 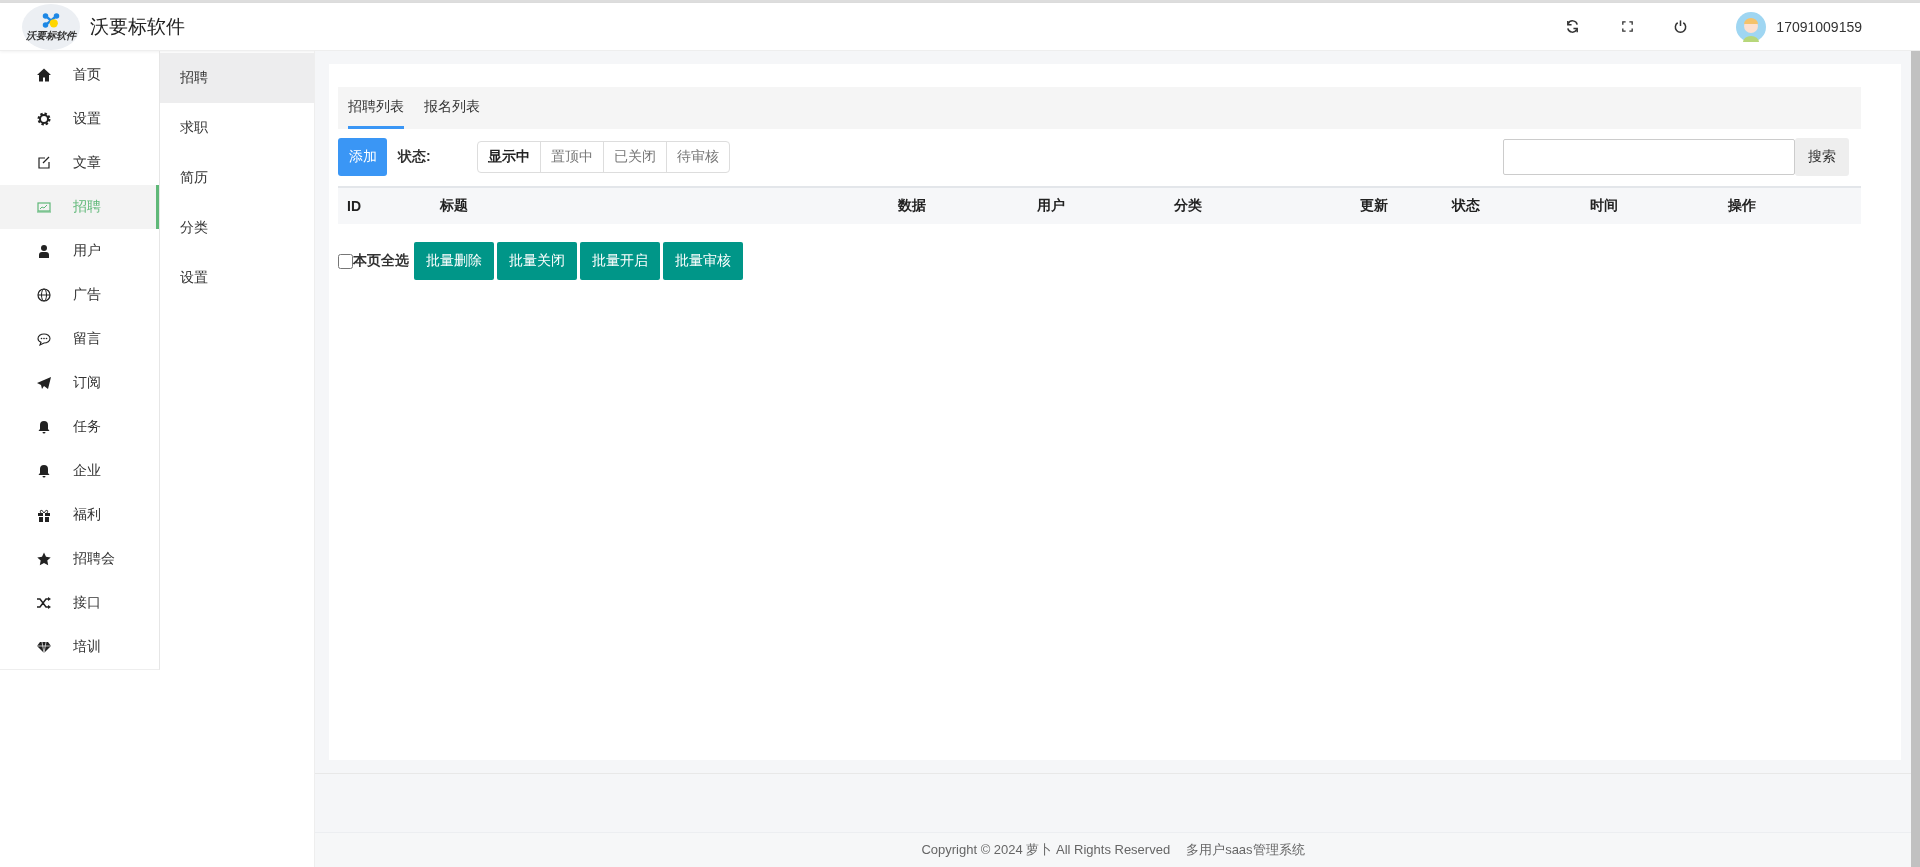 What do you see at coordinates (697, 157) in the screenshot?
I see `status-filter: 待审核` at bounding box center [697, 157].